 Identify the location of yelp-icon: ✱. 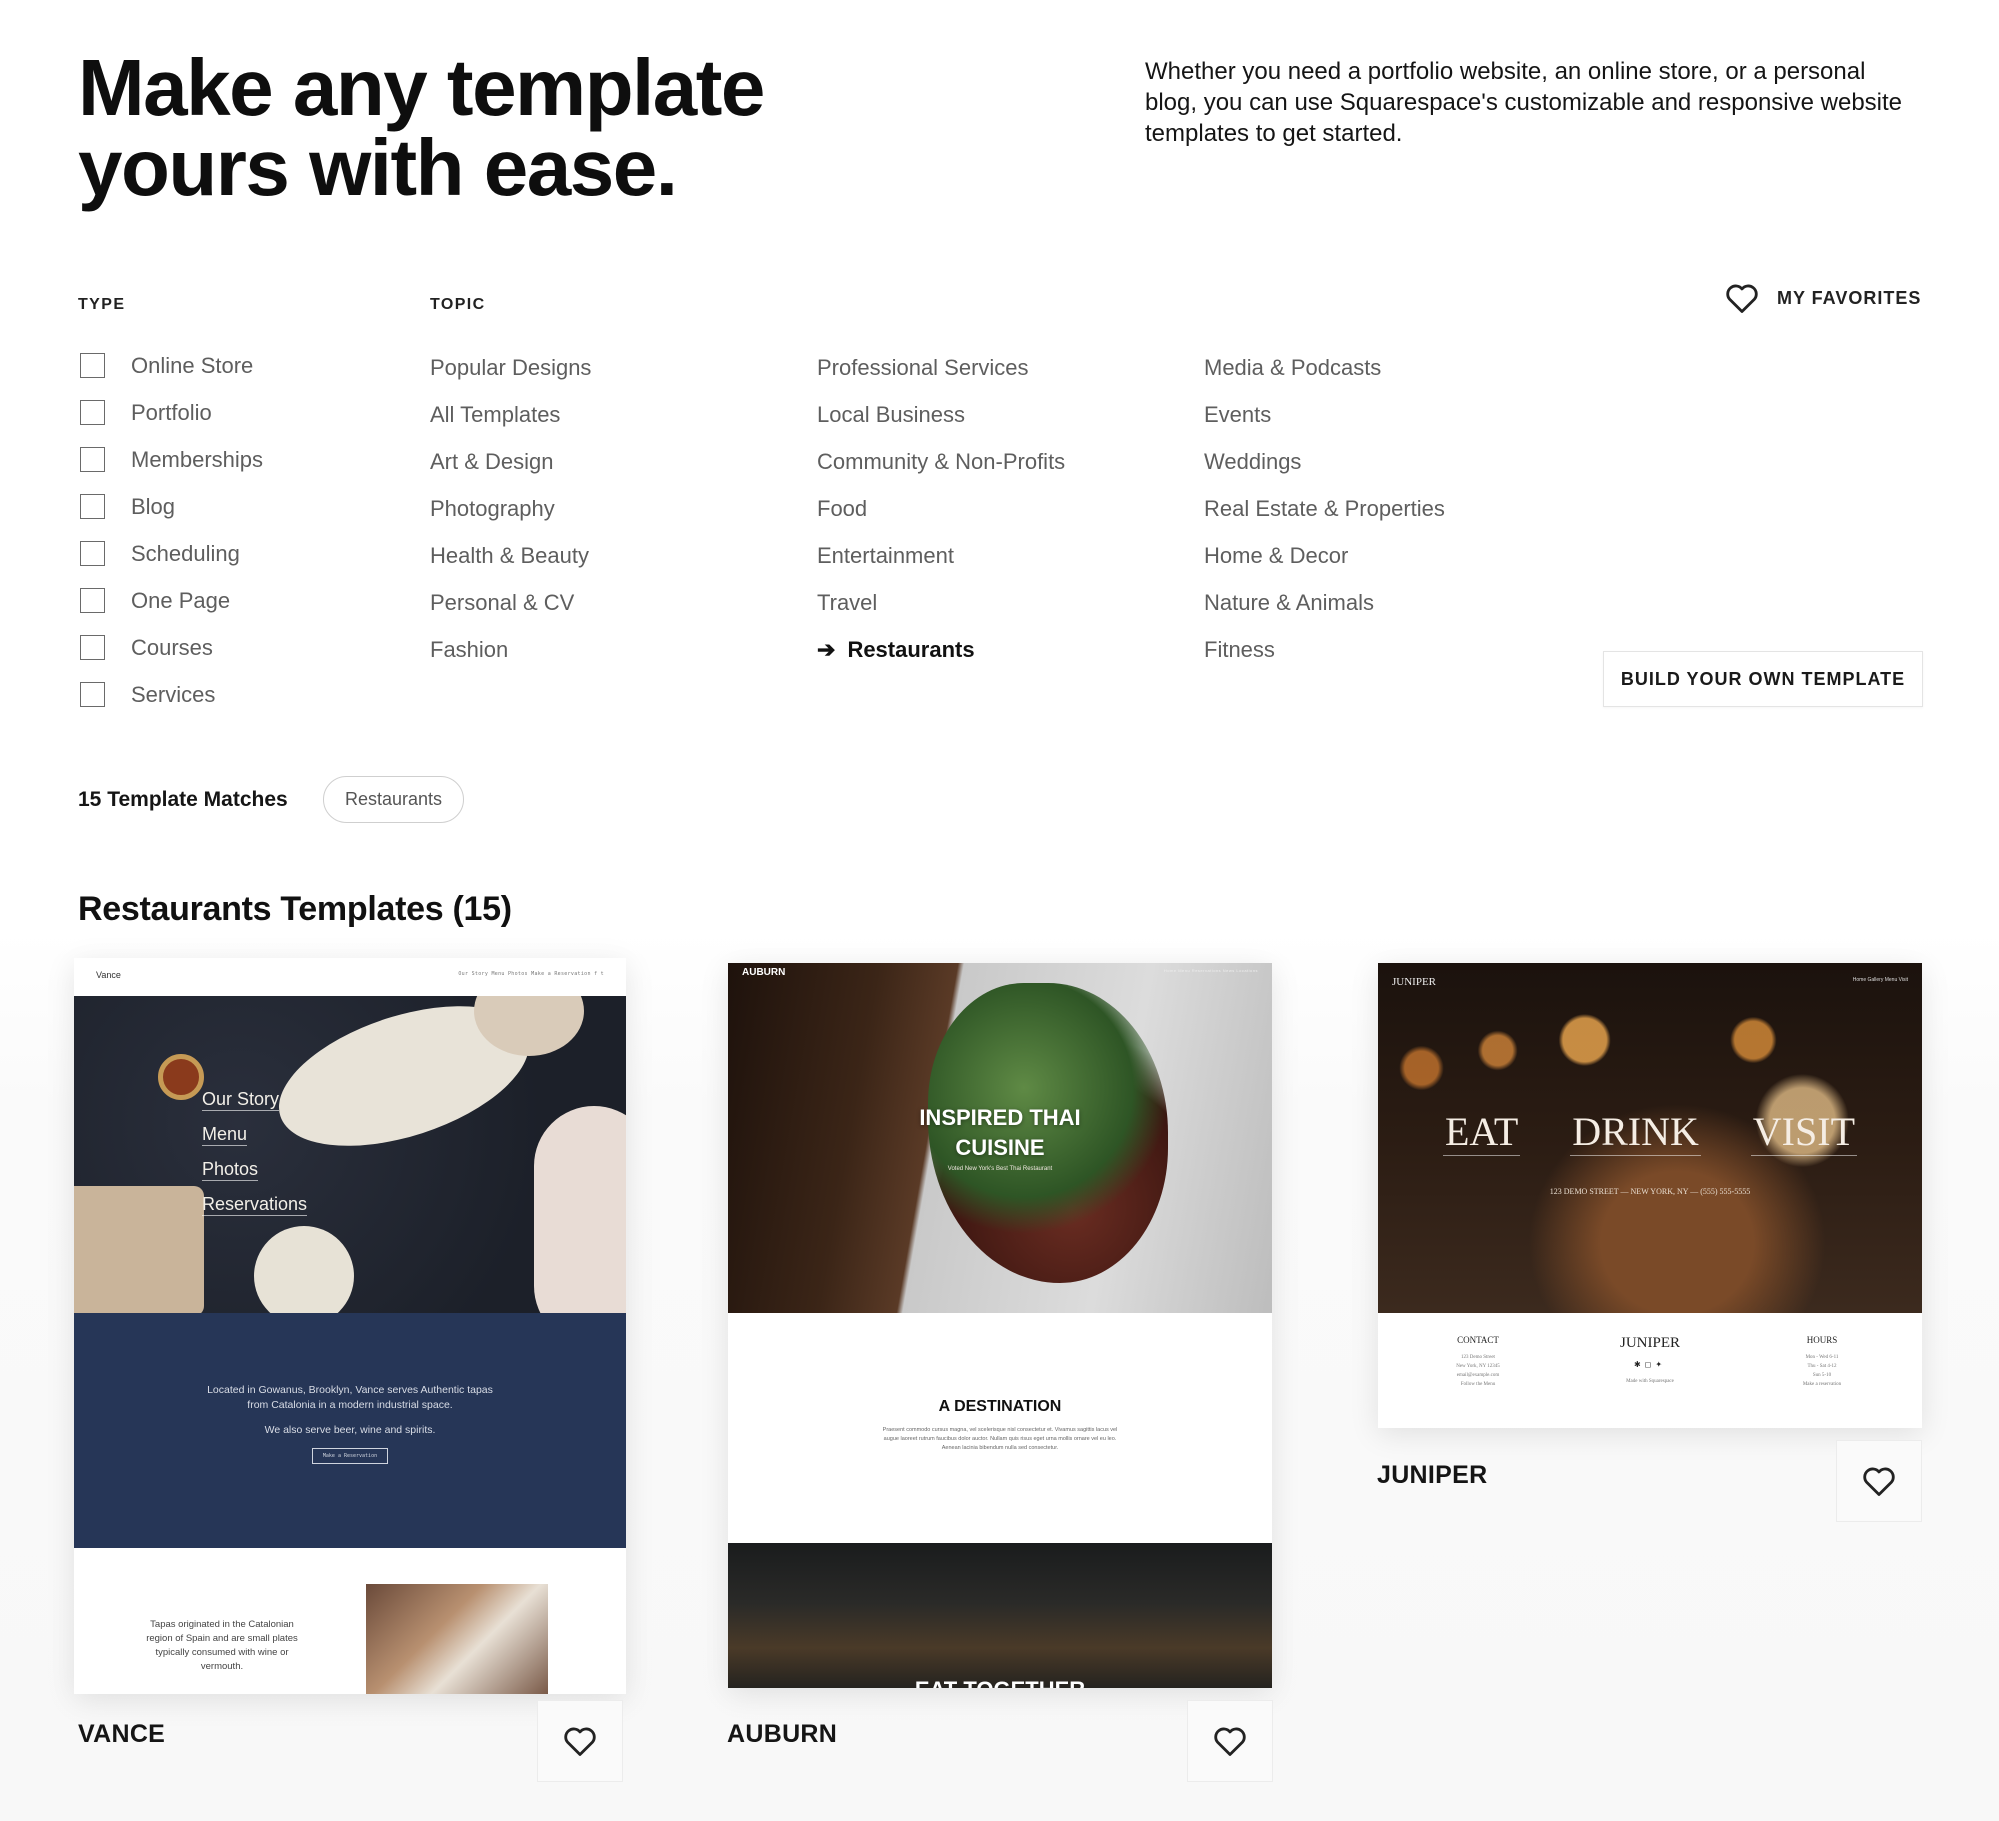
(1639, 1364).